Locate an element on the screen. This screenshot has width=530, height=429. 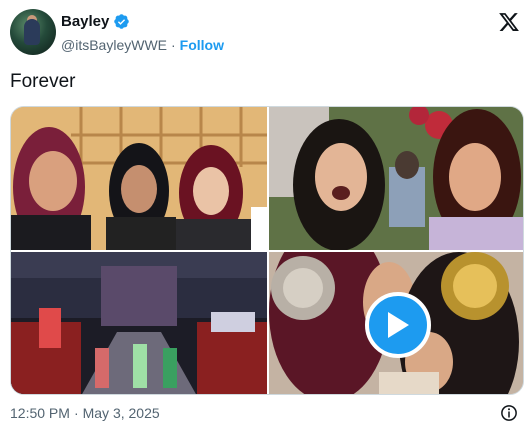
tweet-timestamp: 12:50 PM · May 3, 2025 is located at coordinates (85, 413).